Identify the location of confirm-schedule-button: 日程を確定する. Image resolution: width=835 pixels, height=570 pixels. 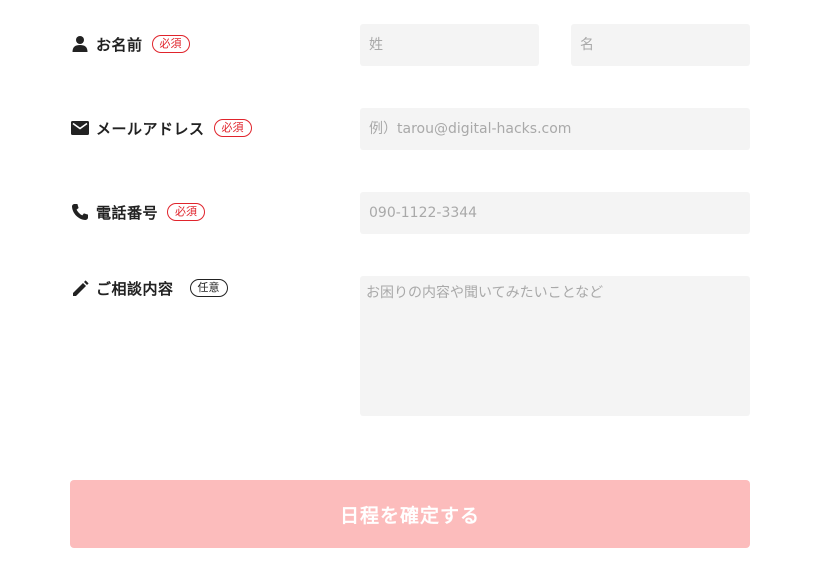
(410, 514).